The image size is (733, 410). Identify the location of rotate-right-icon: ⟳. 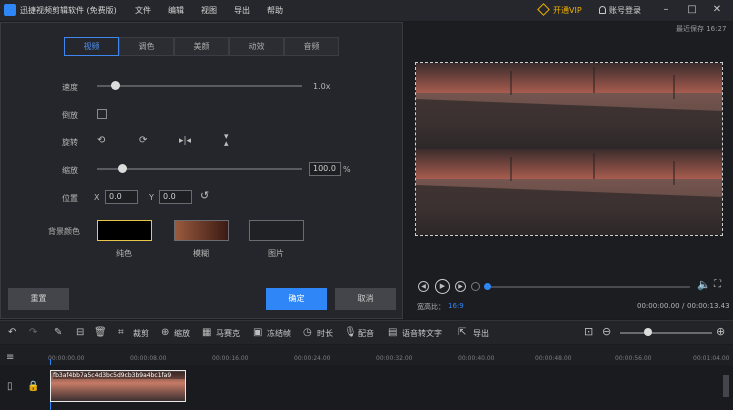
(143, 141).